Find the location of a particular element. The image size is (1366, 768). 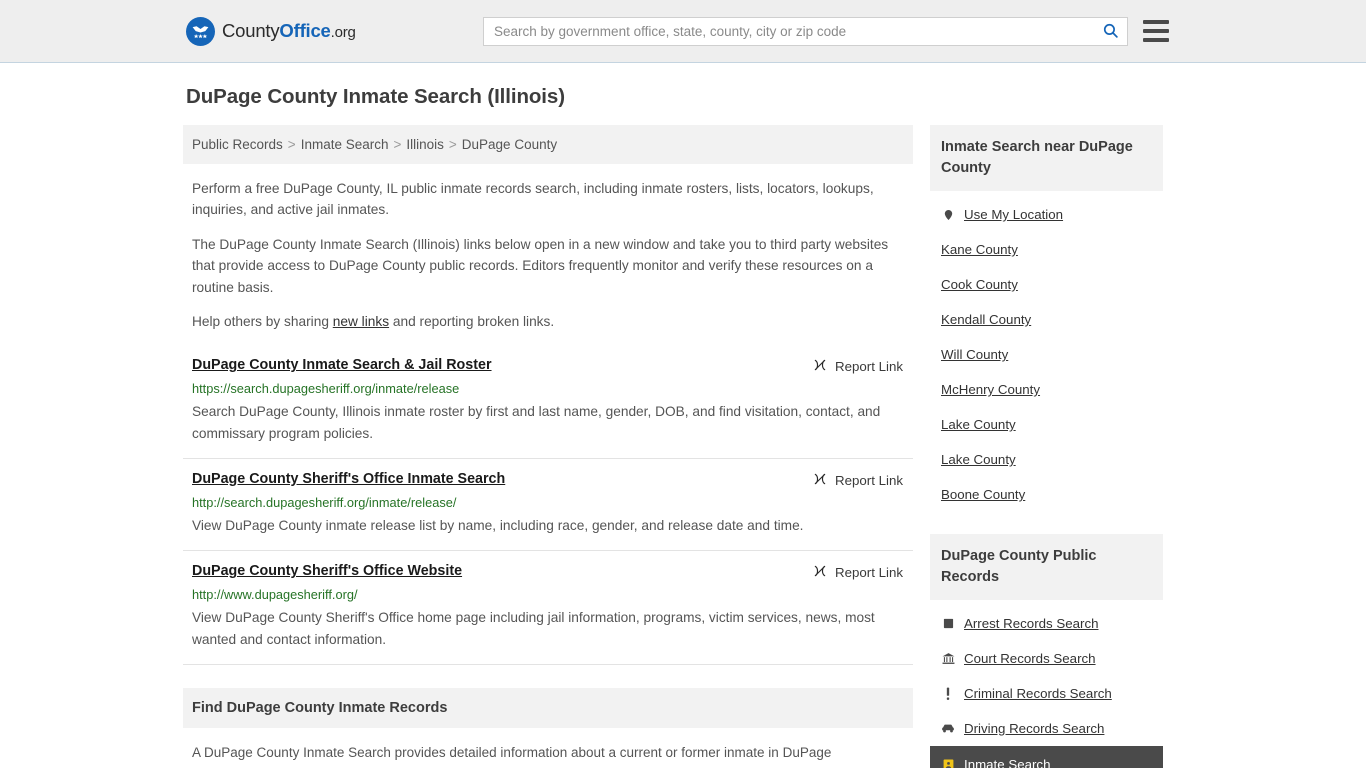

sidebar-link-label: Kane County is located at coordinates (979, 249).